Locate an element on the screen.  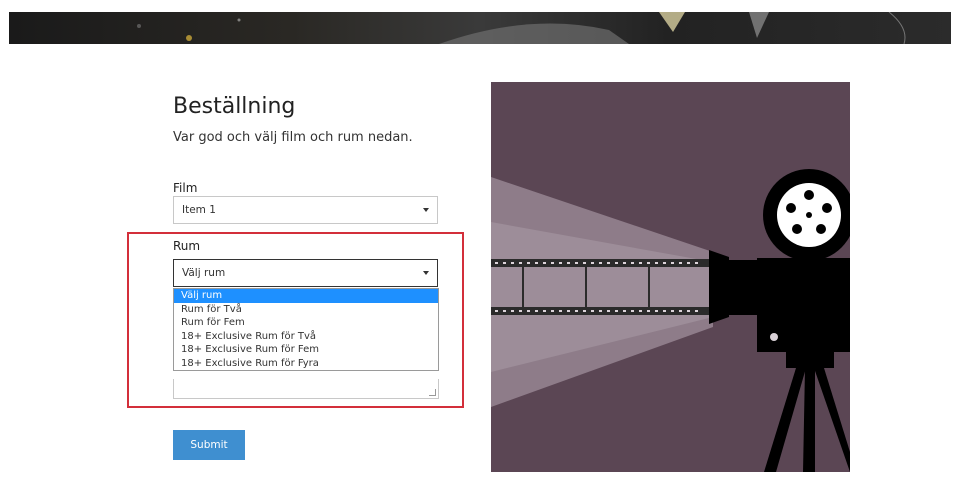
film-select: Item 1 is located at coordinates (305, 210).